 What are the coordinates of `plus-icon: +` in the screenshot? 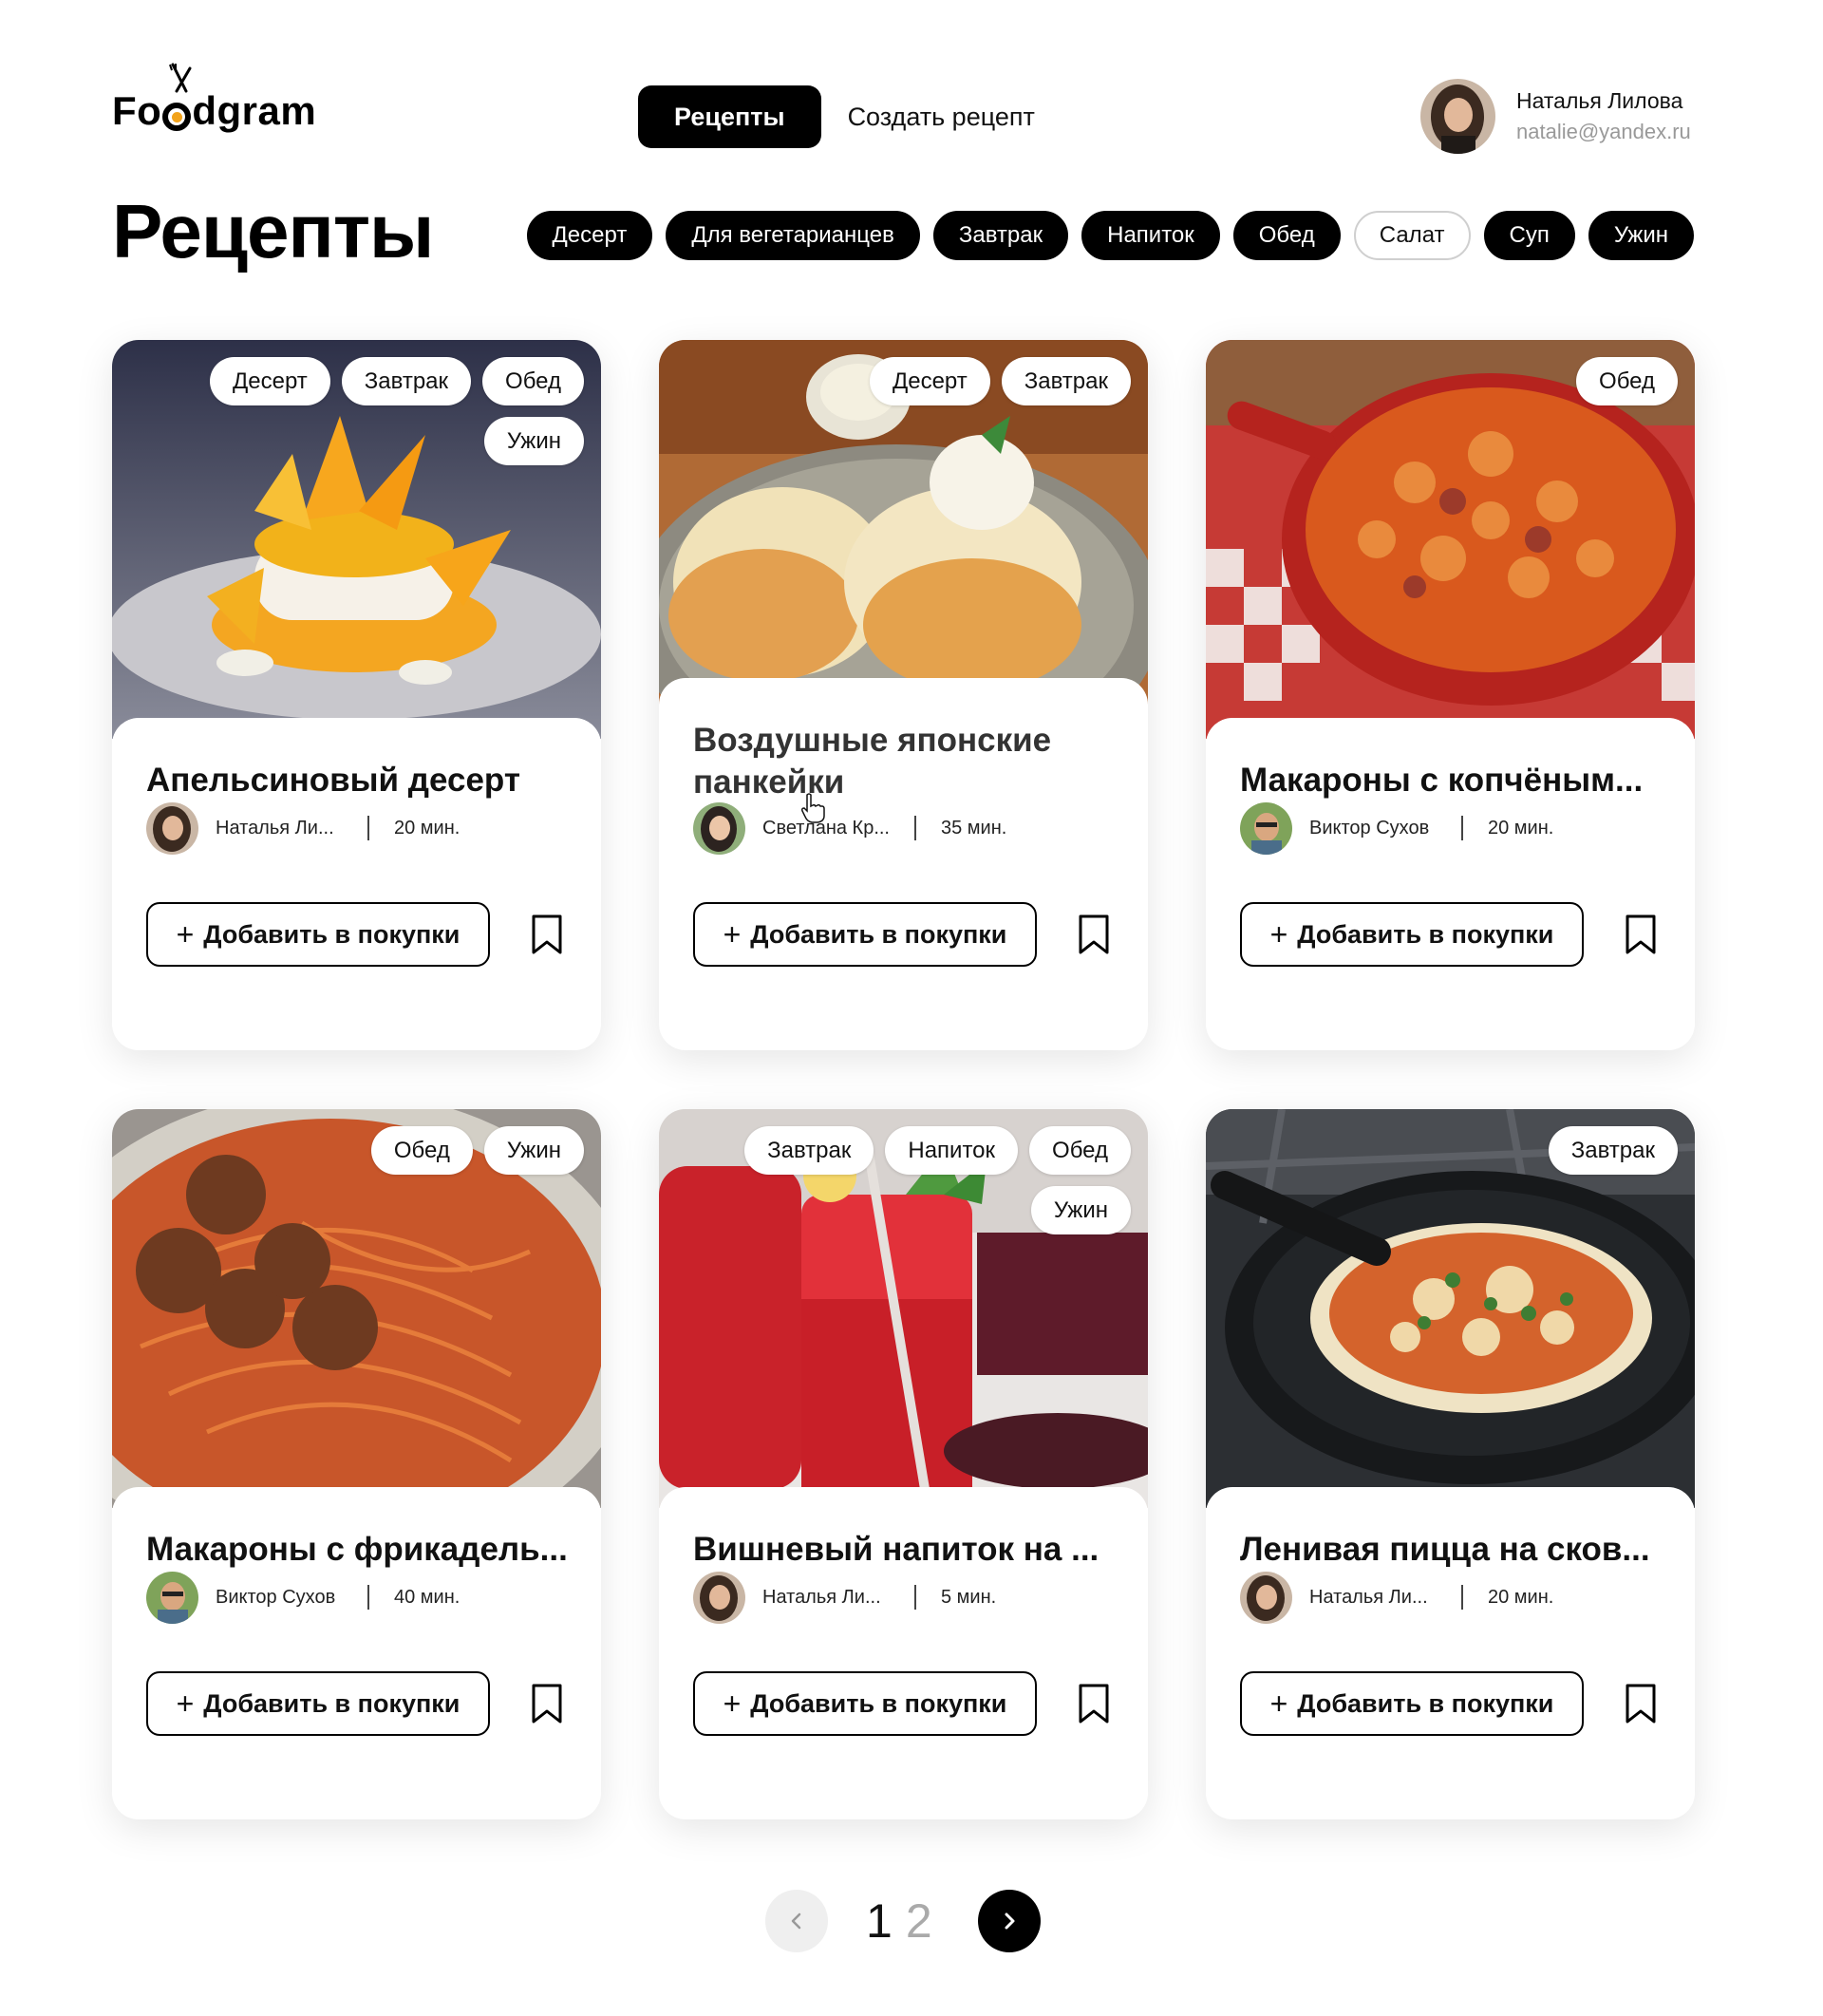 It's located at (732, 934).